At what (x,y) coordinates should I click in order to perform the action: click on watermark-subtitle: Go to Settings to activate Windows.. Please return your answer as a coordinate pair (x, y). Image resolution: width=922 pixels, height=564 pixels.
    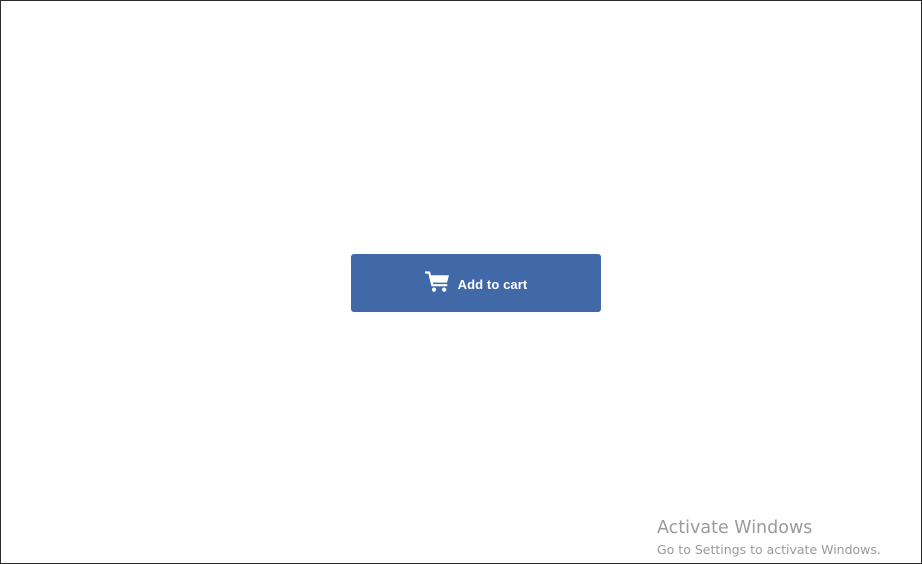
    Looking at the image, I should click on (769, 549).